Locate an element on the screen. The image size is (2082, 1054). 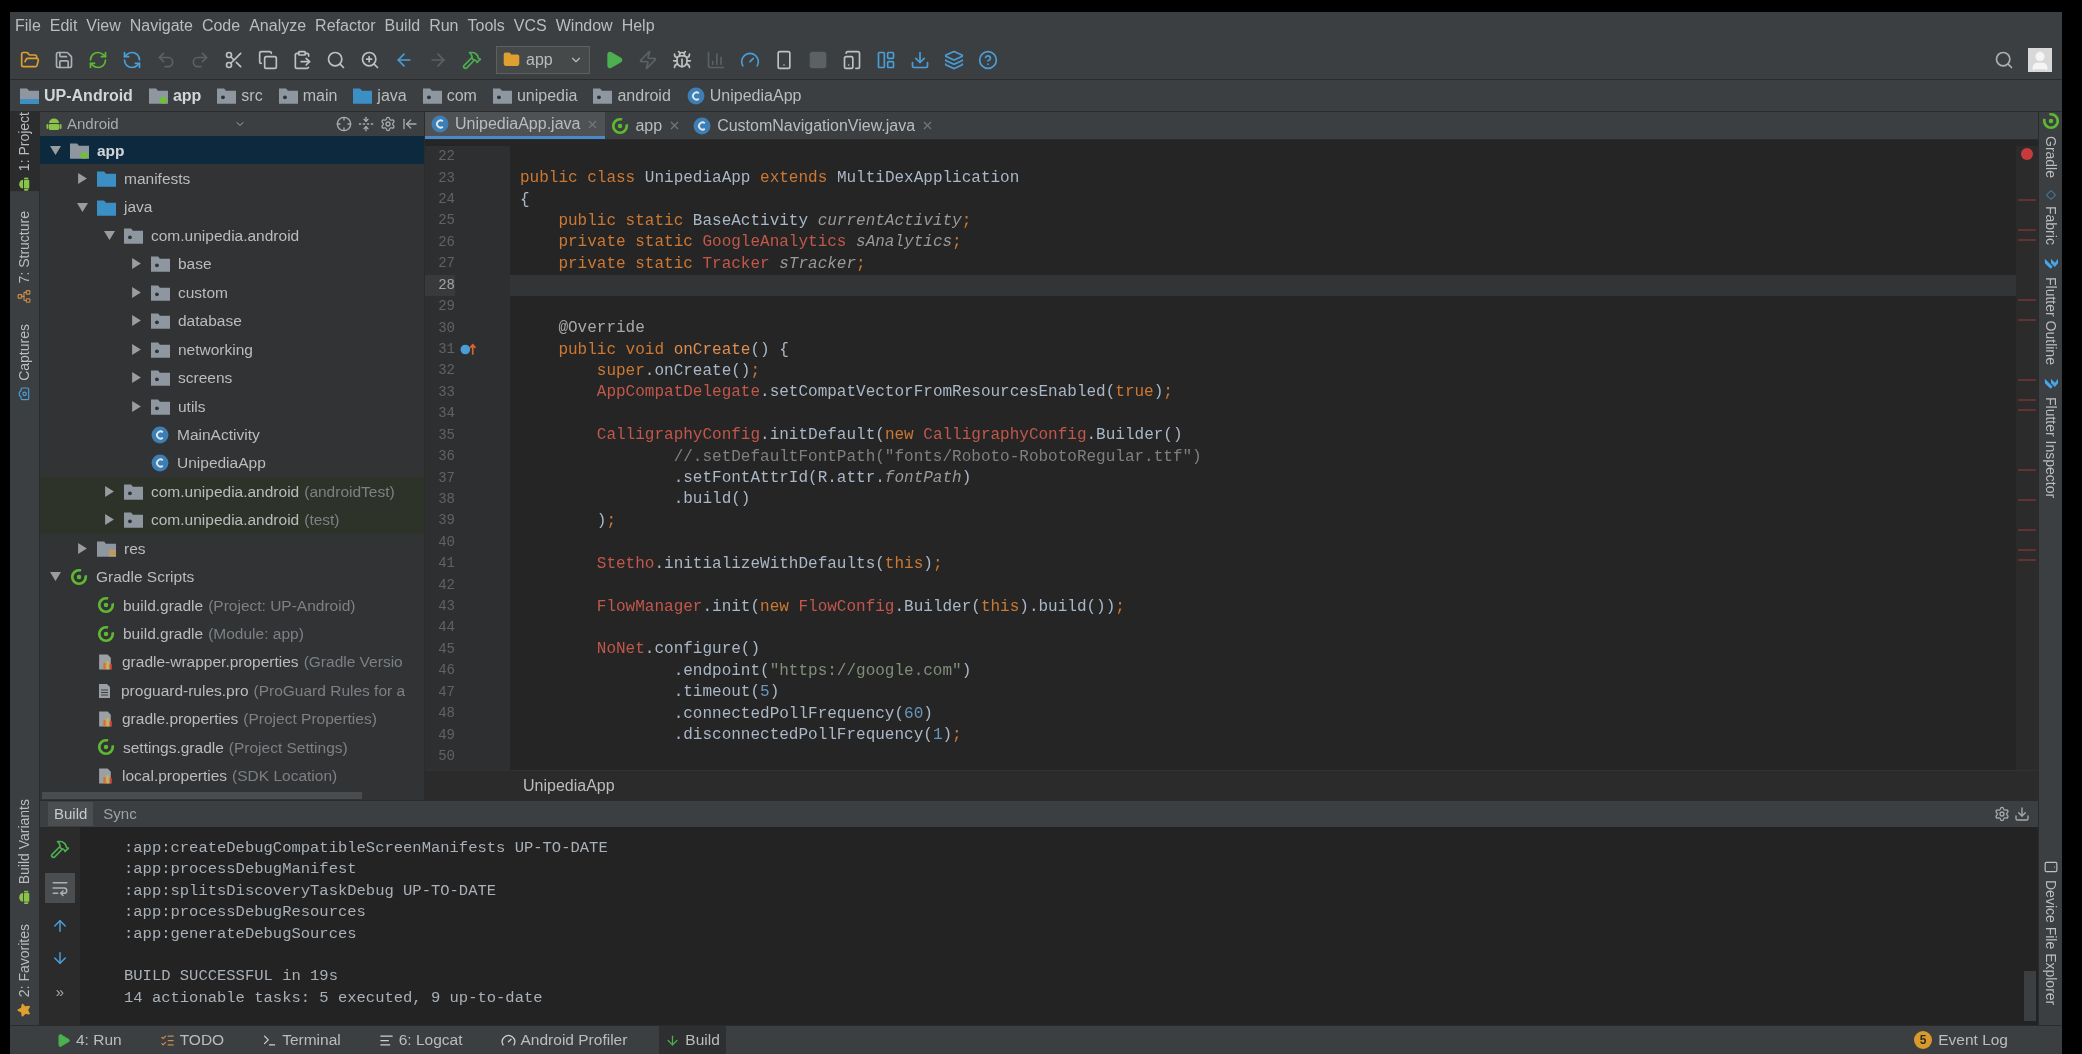
layout-icon is located at coordinates (886, 59).